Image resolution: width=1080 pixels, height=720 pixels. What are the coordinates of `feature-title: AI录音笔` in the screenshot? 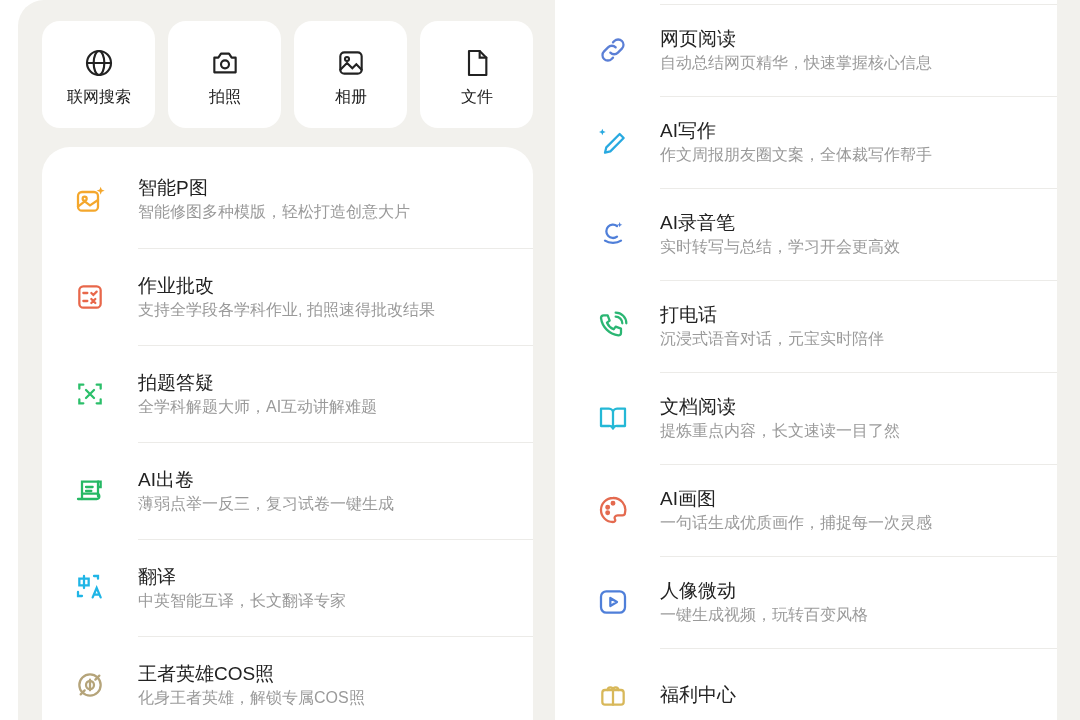 It's located at (858, 222).